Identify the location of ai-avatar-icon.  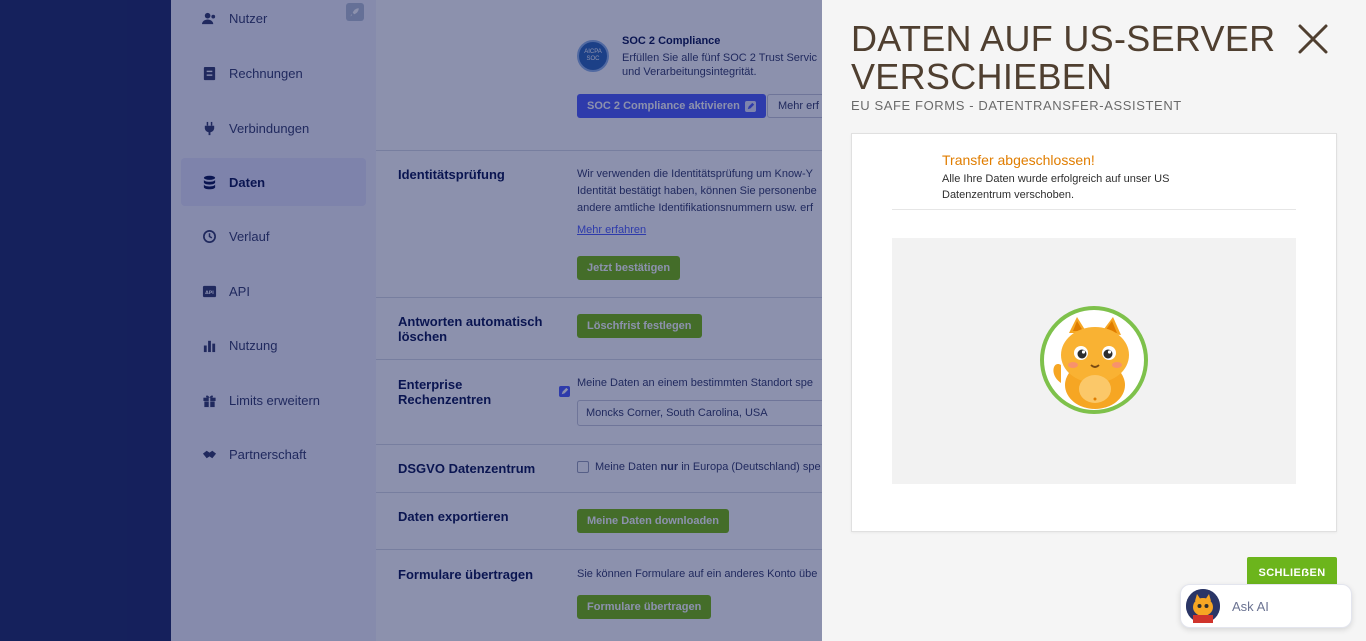
(1203, 606).